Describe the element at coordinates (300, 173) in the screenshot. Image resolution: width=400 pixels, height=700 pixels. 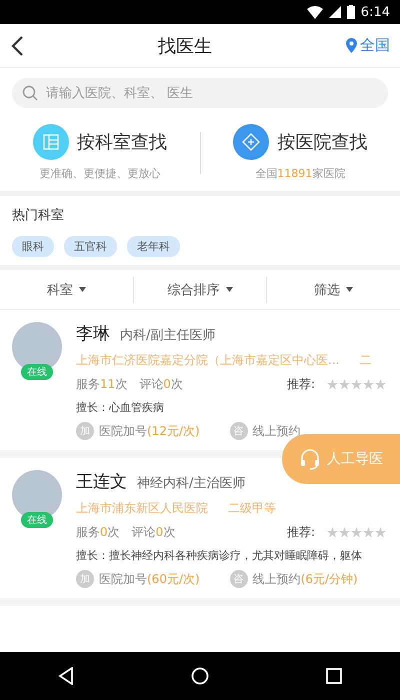
I see `hospital-count-text: 全国11891家医院` at that location.